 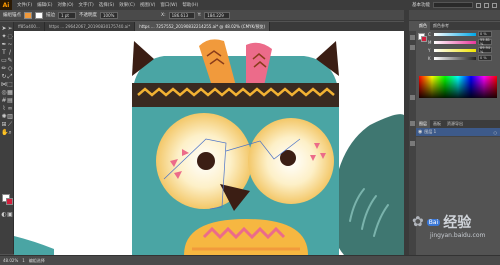 What do you see at coordinates (10, 215) in the screenshot?
I see `screen-mode-icon: ▣` at bounding box center [10, 215].